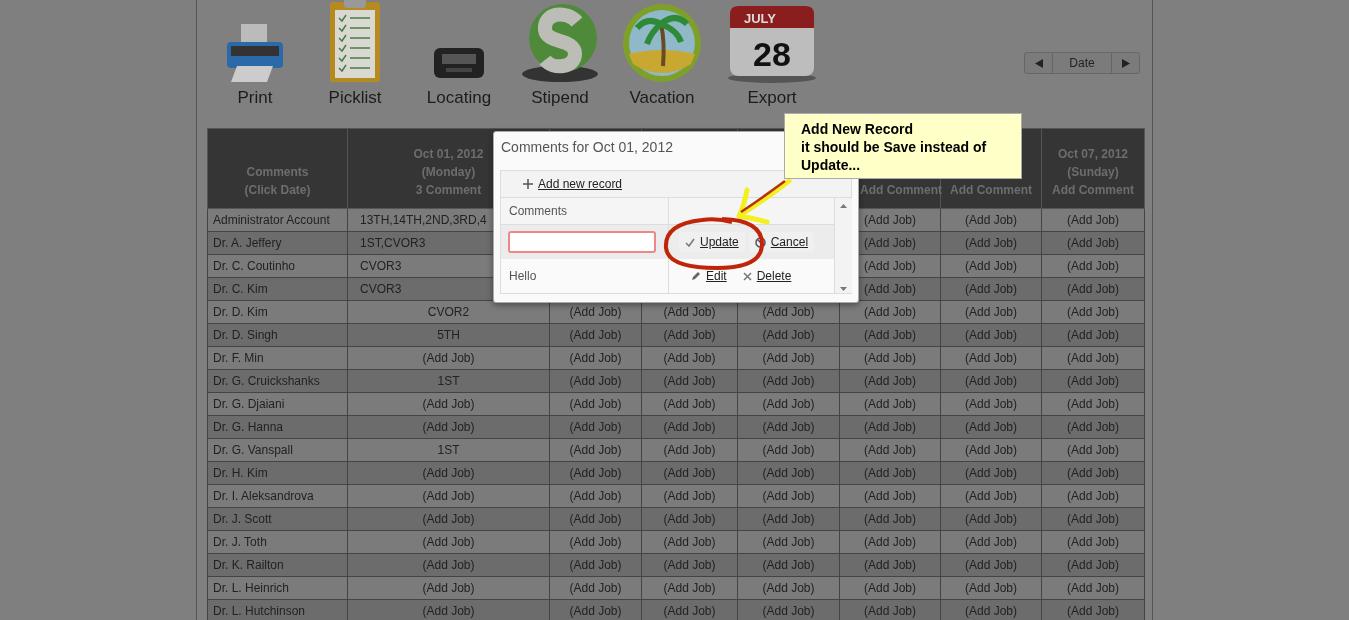 This screenshot has width=1349, height=620. I want to click on toolbar-label: Export, so click(772, 98).